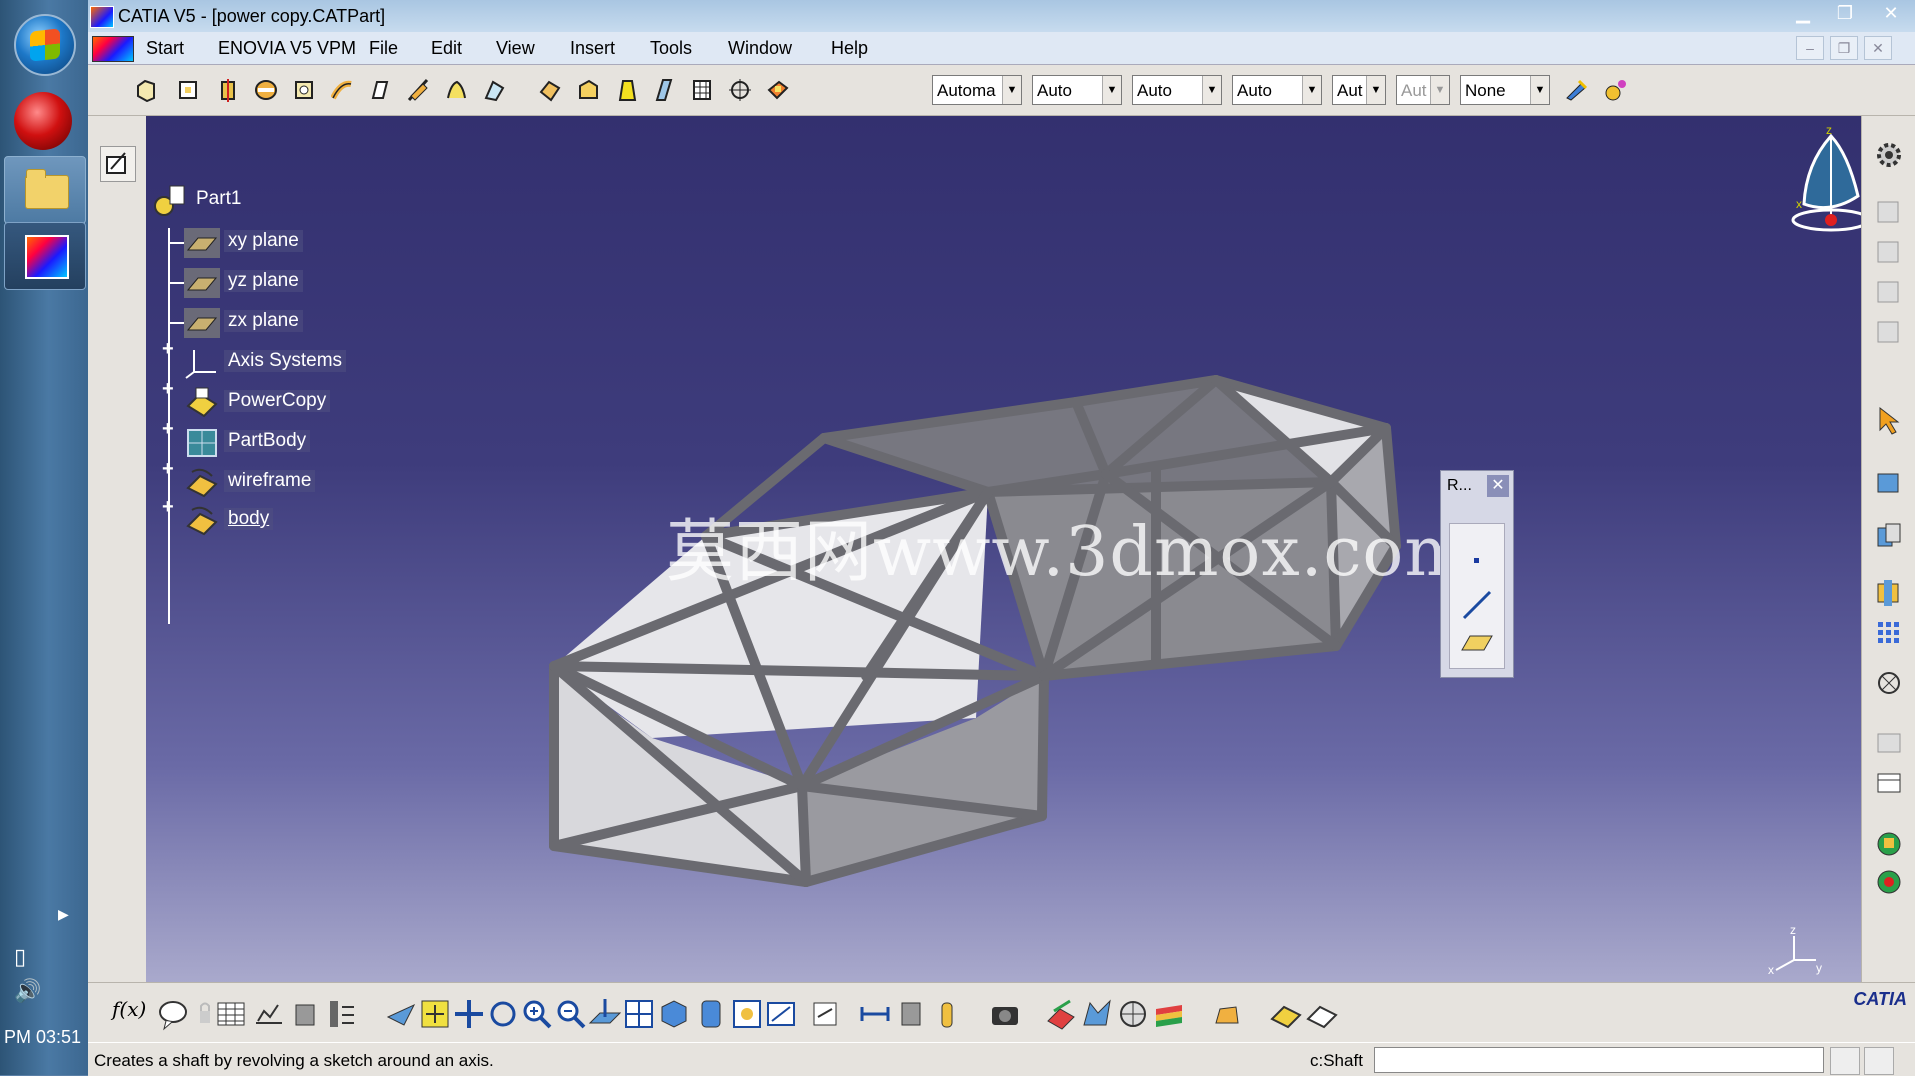  I want to click on doc-minimize-button: –, so click(1810, 48).